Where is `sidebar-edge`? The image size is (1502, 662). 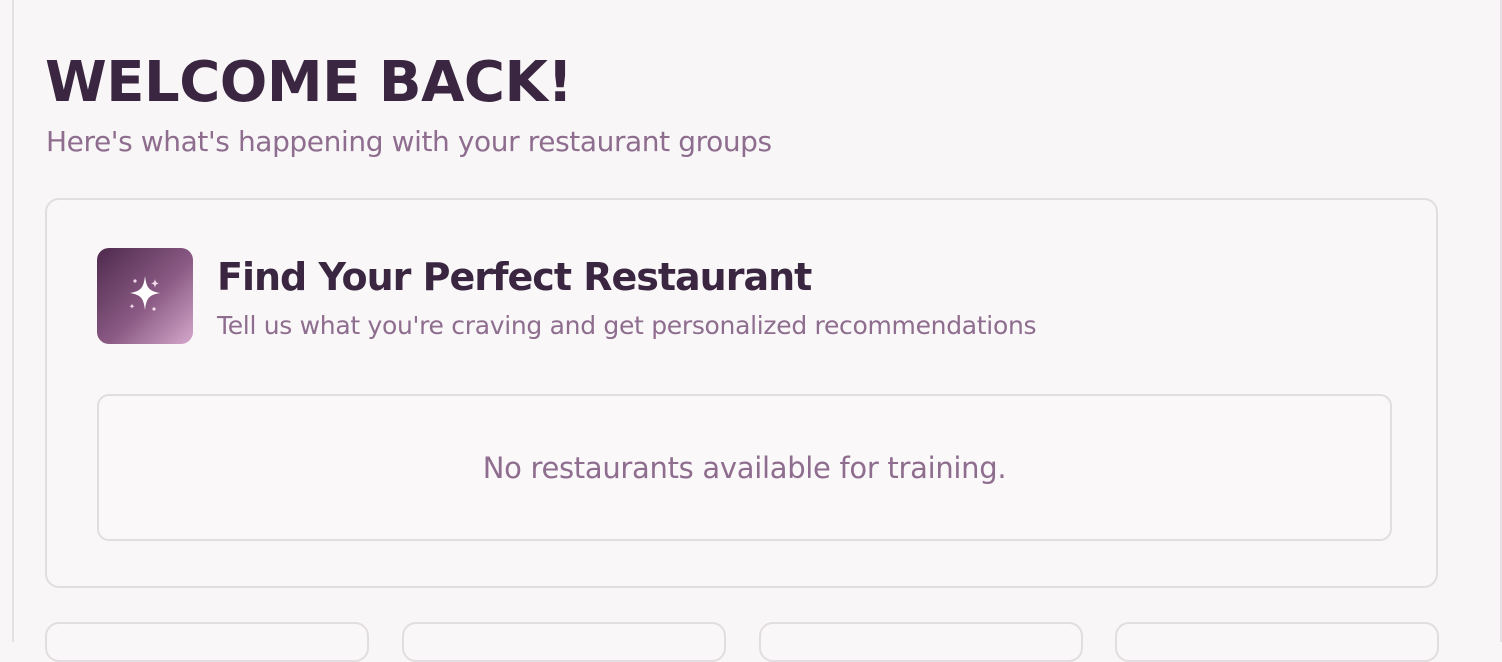 sidebar-edge is located at coordinates (7, 321).